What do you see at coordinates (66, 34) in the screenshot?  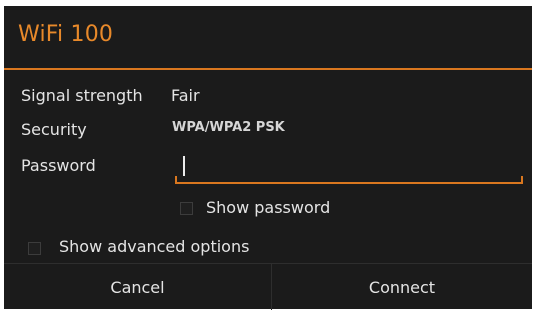 I see `dialog-title: WiFi 100` at bounding box center [66, 34].